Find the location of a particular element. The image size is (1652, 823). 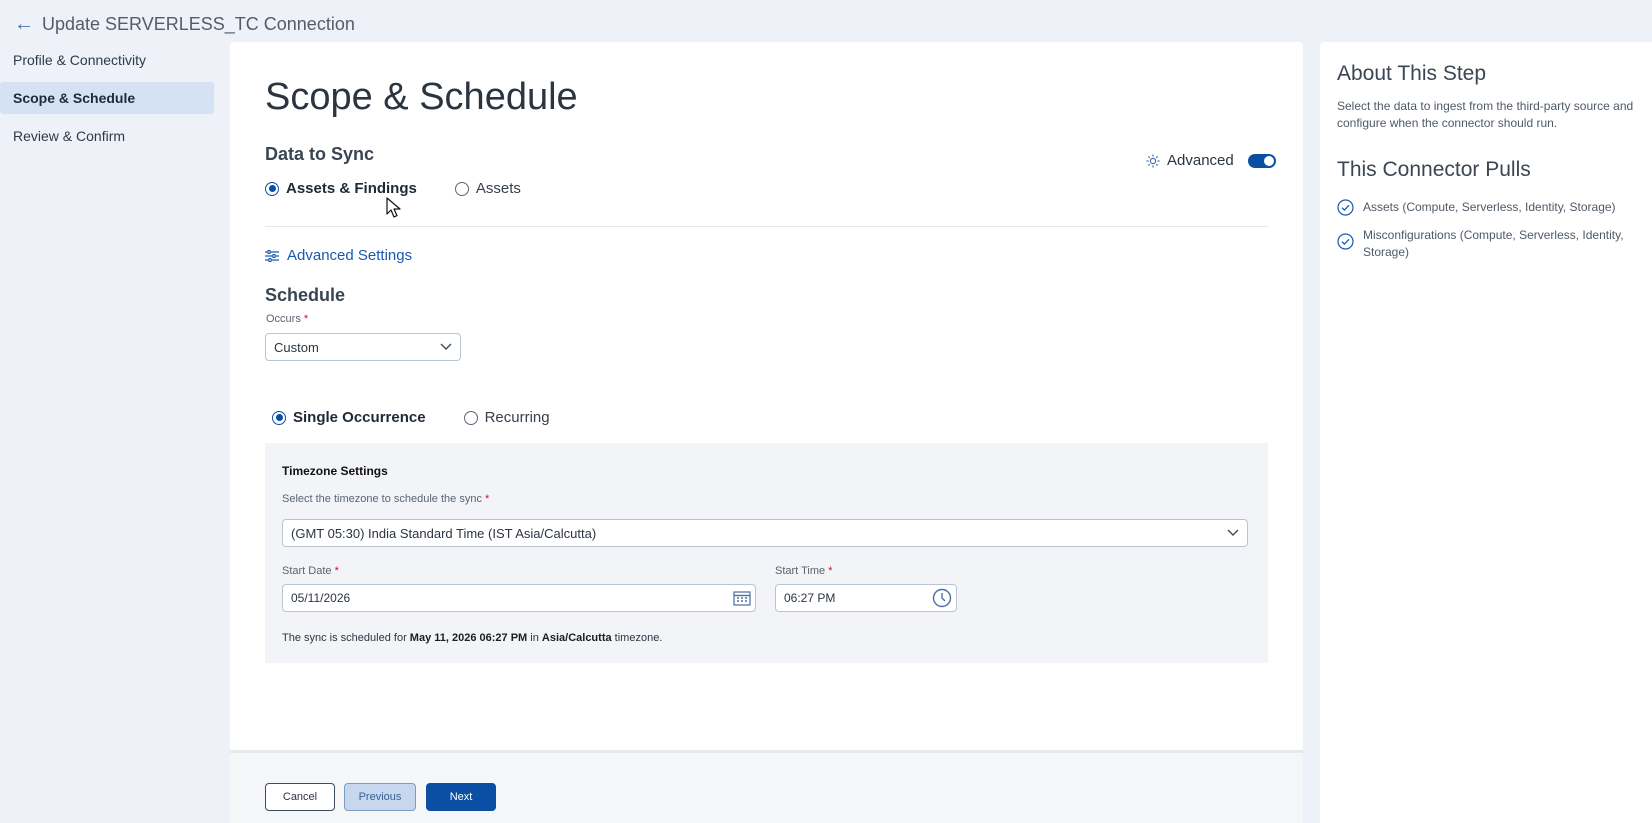

page-title: Scope & Schedule is located at coordinates (421, 97).